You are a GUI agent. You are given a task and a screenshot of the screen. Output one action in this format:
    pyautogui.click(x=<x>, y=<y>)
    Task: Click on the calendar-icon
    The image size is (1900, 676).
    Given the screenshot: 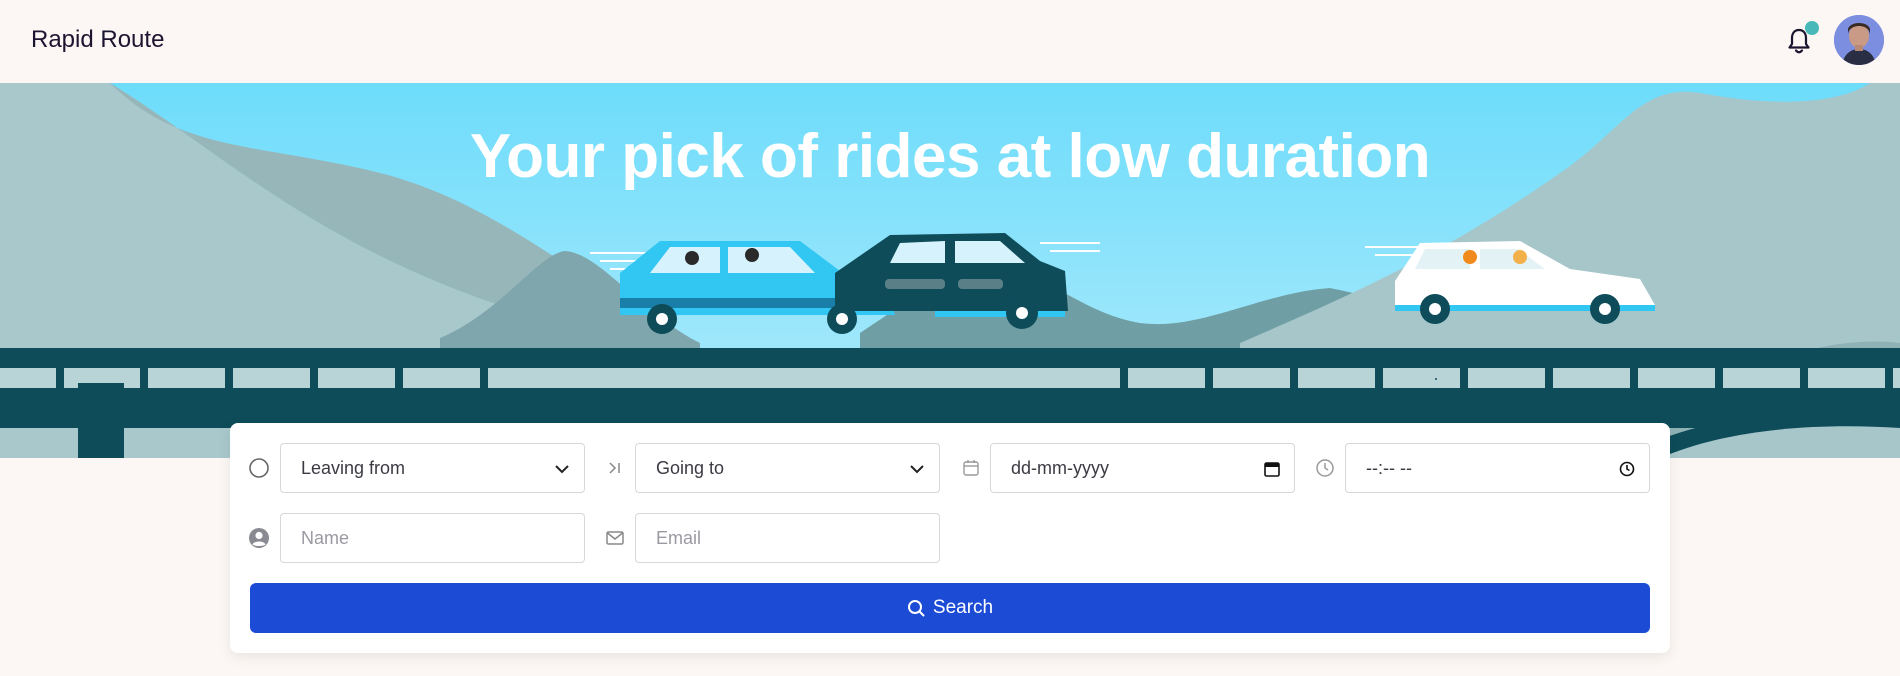 What is the action you would take?
    pyautogui.click(x=971, y=468)
    